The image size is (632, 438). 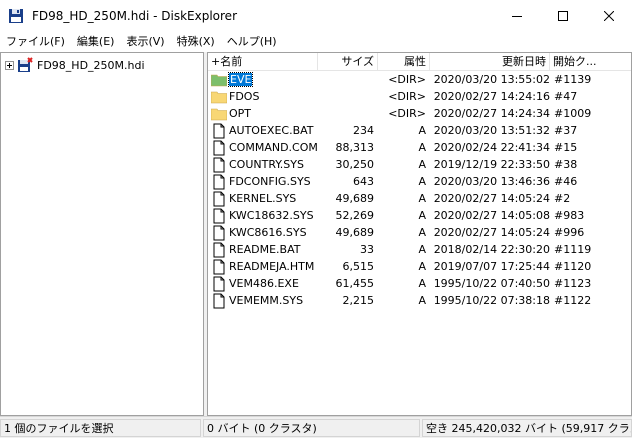 I want to click on file-date: 2020/02/27 14:24:34, so click(x=490, y=113).